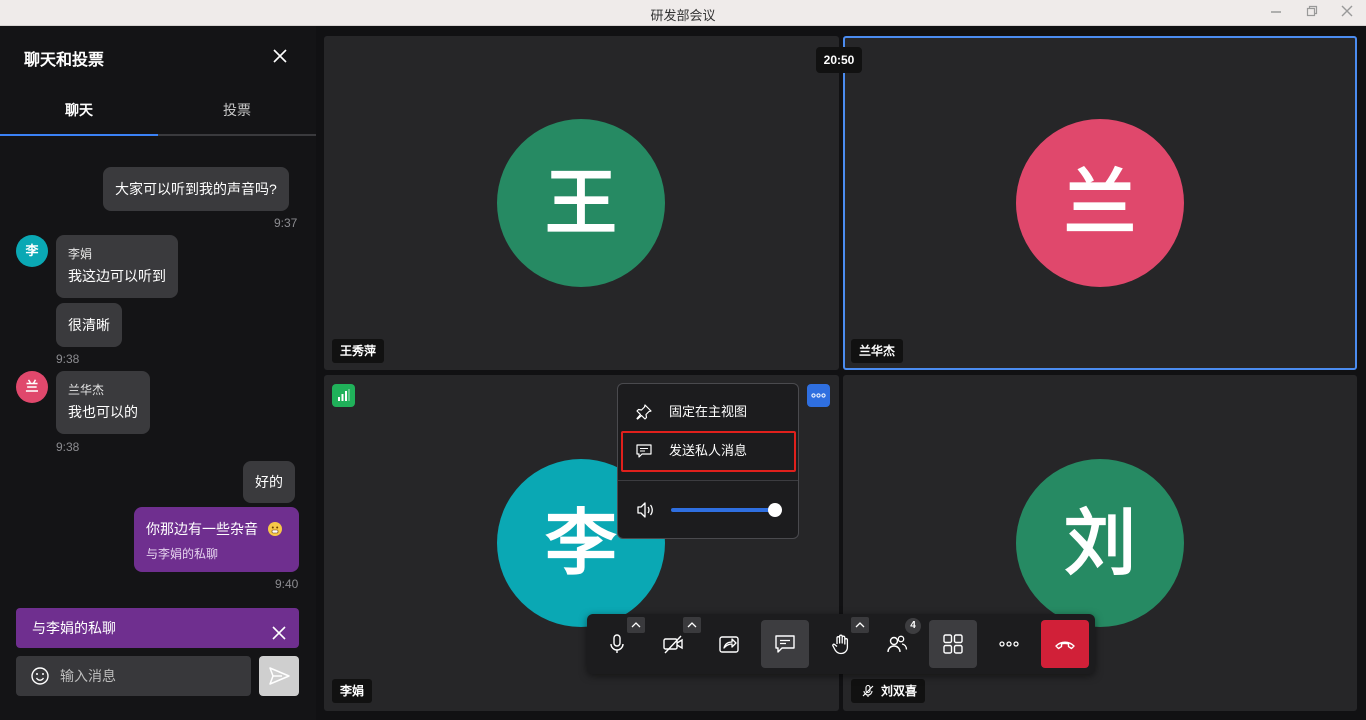  What do you see at coordinates (157, 628) in the screenshot?
I see `private-chat-bar: 与李娟的私聊` at bounding box center [157, 628].